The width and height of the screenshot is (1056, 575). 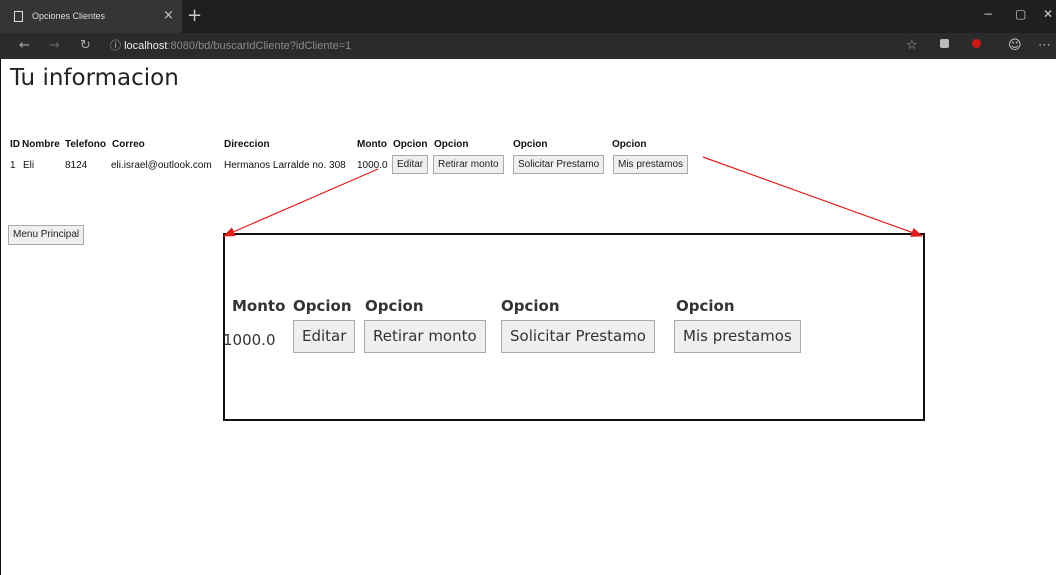 I want to click on extension-icon, so click(x=944, y=43).